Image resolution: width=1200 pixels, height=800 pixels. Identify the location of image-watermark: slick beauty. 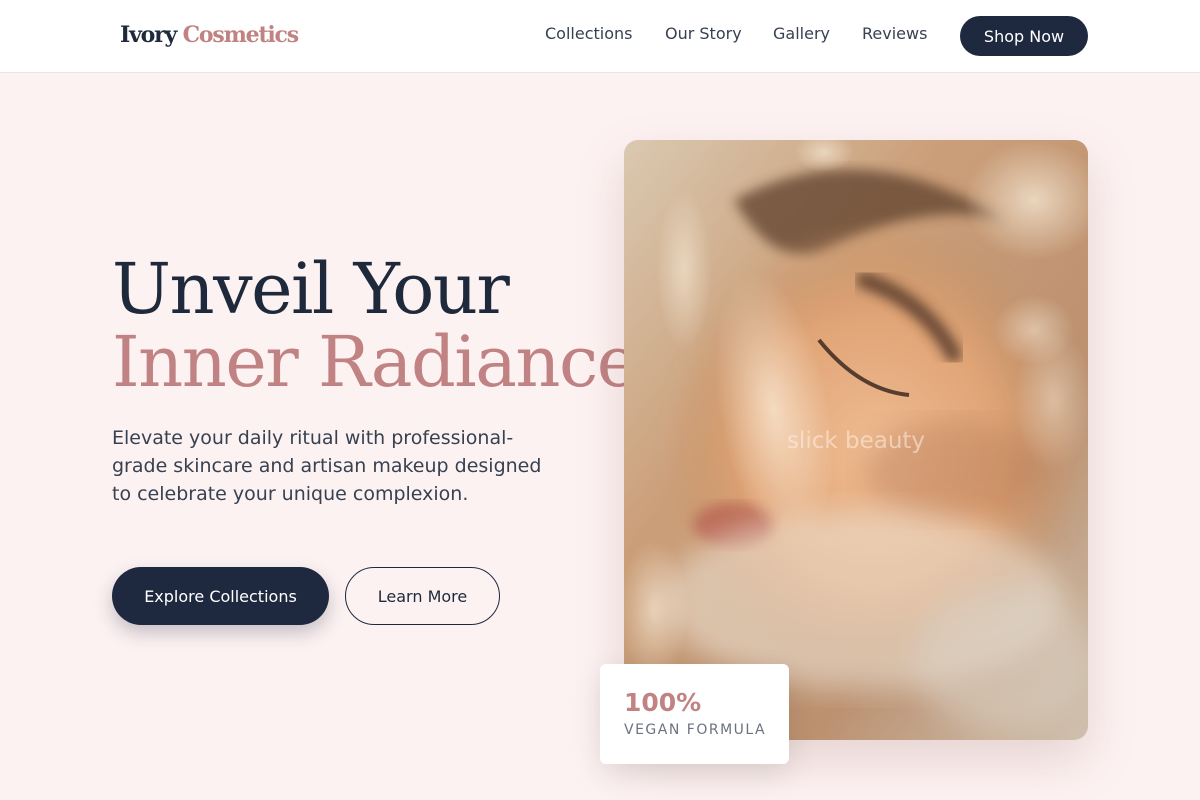
(856, 441).